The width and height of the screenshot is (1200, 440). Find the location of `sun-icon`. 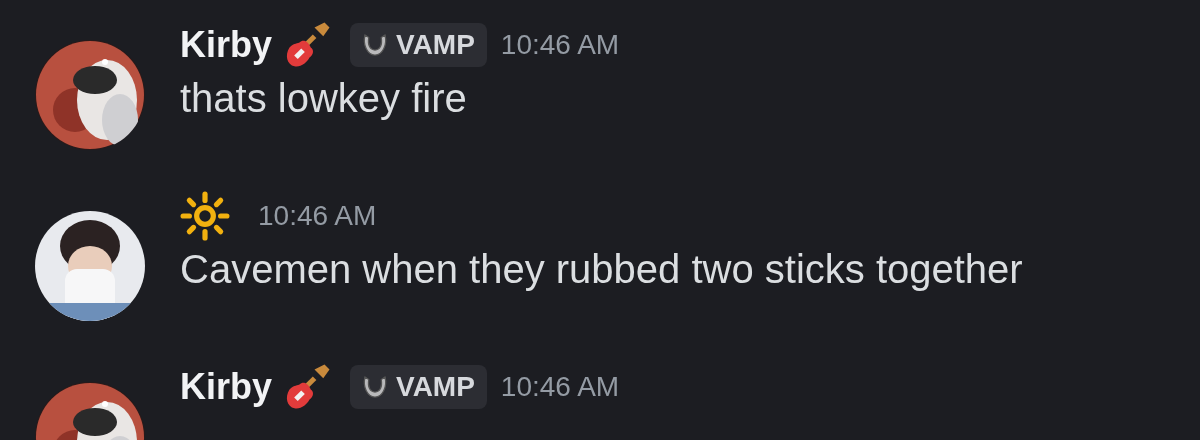

sun-icon is located at coordinates (205, 216).